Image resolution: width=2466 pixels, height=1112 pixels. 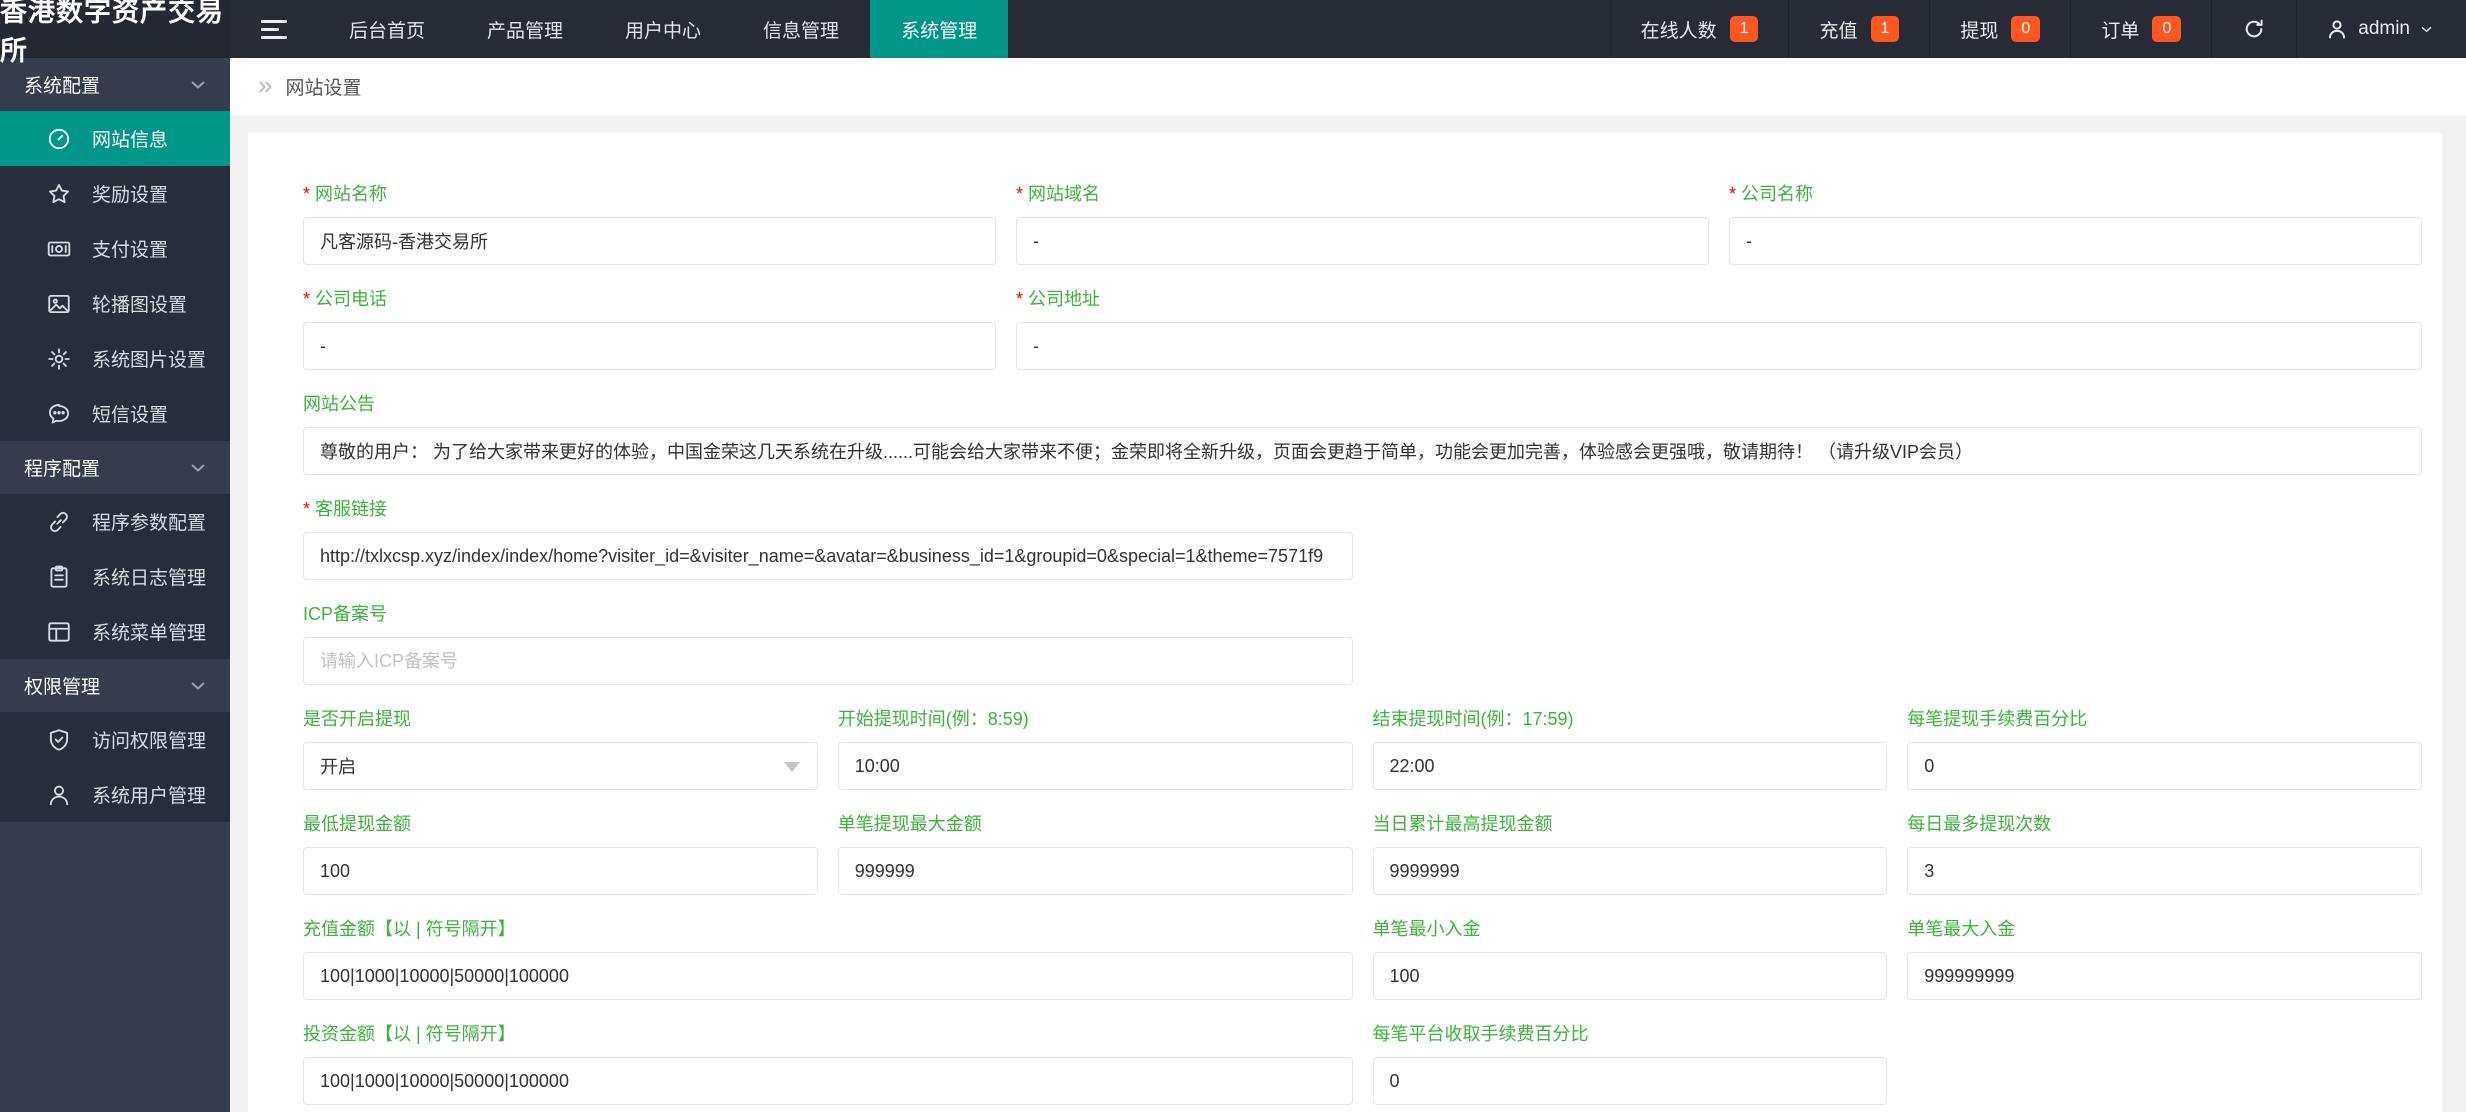 What do you see at coordinates (560, 824) in the screenshot?
I see `field-label: 最低提现金额` at bounding box center [560, 824].